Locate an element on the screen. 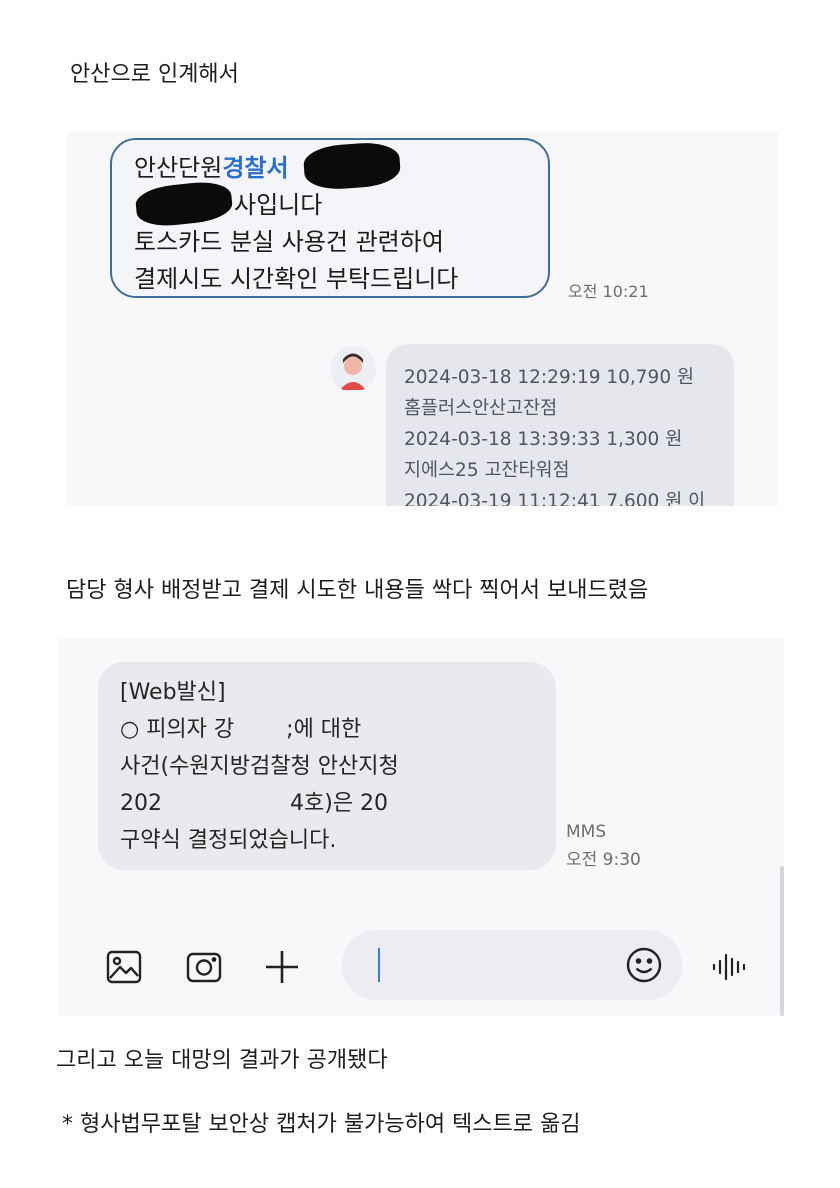 The image size is (840, 1188). mms-line-4: 202 4호)은 20 is located at coordinates (327, 803).